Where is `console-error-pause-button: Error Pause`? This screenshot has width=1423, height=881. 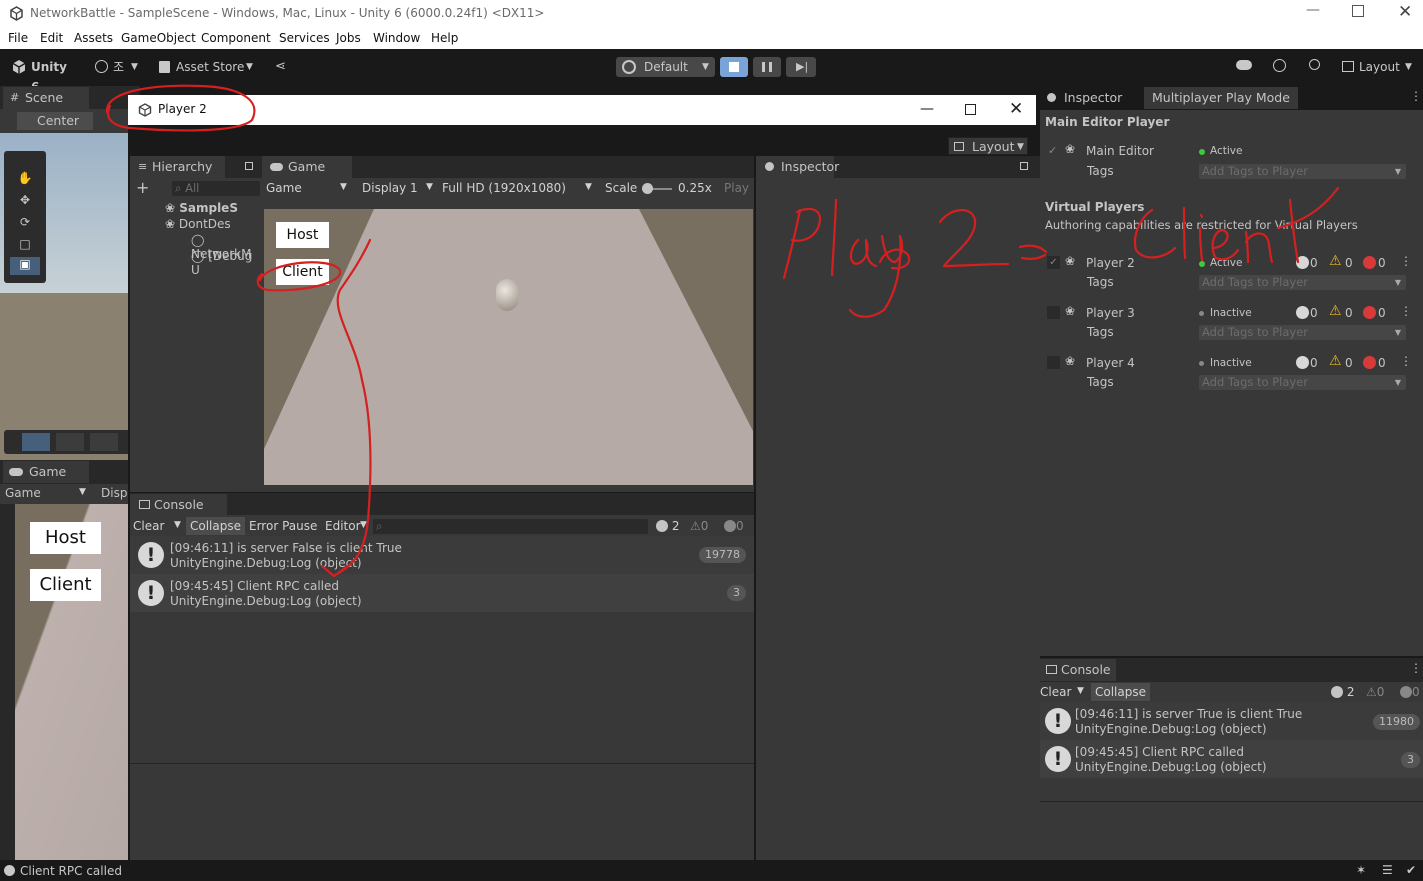
console-error-pause-button: Error Pause is located at coordinates (283, 526).